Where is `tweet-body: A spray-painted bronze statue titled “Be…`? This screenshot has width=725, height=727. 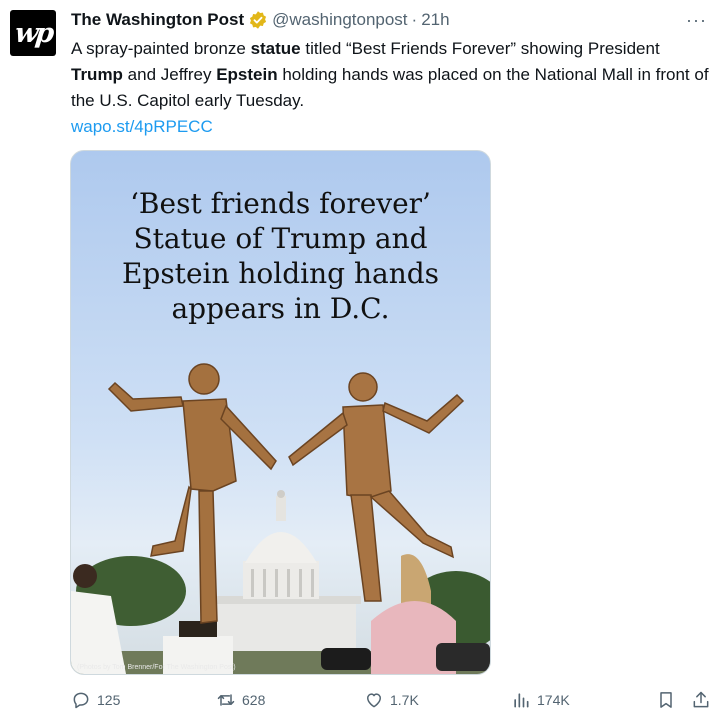 tweet-body: A spray-painted bronze statue titled “Be… is located at coordinates (390, 74).